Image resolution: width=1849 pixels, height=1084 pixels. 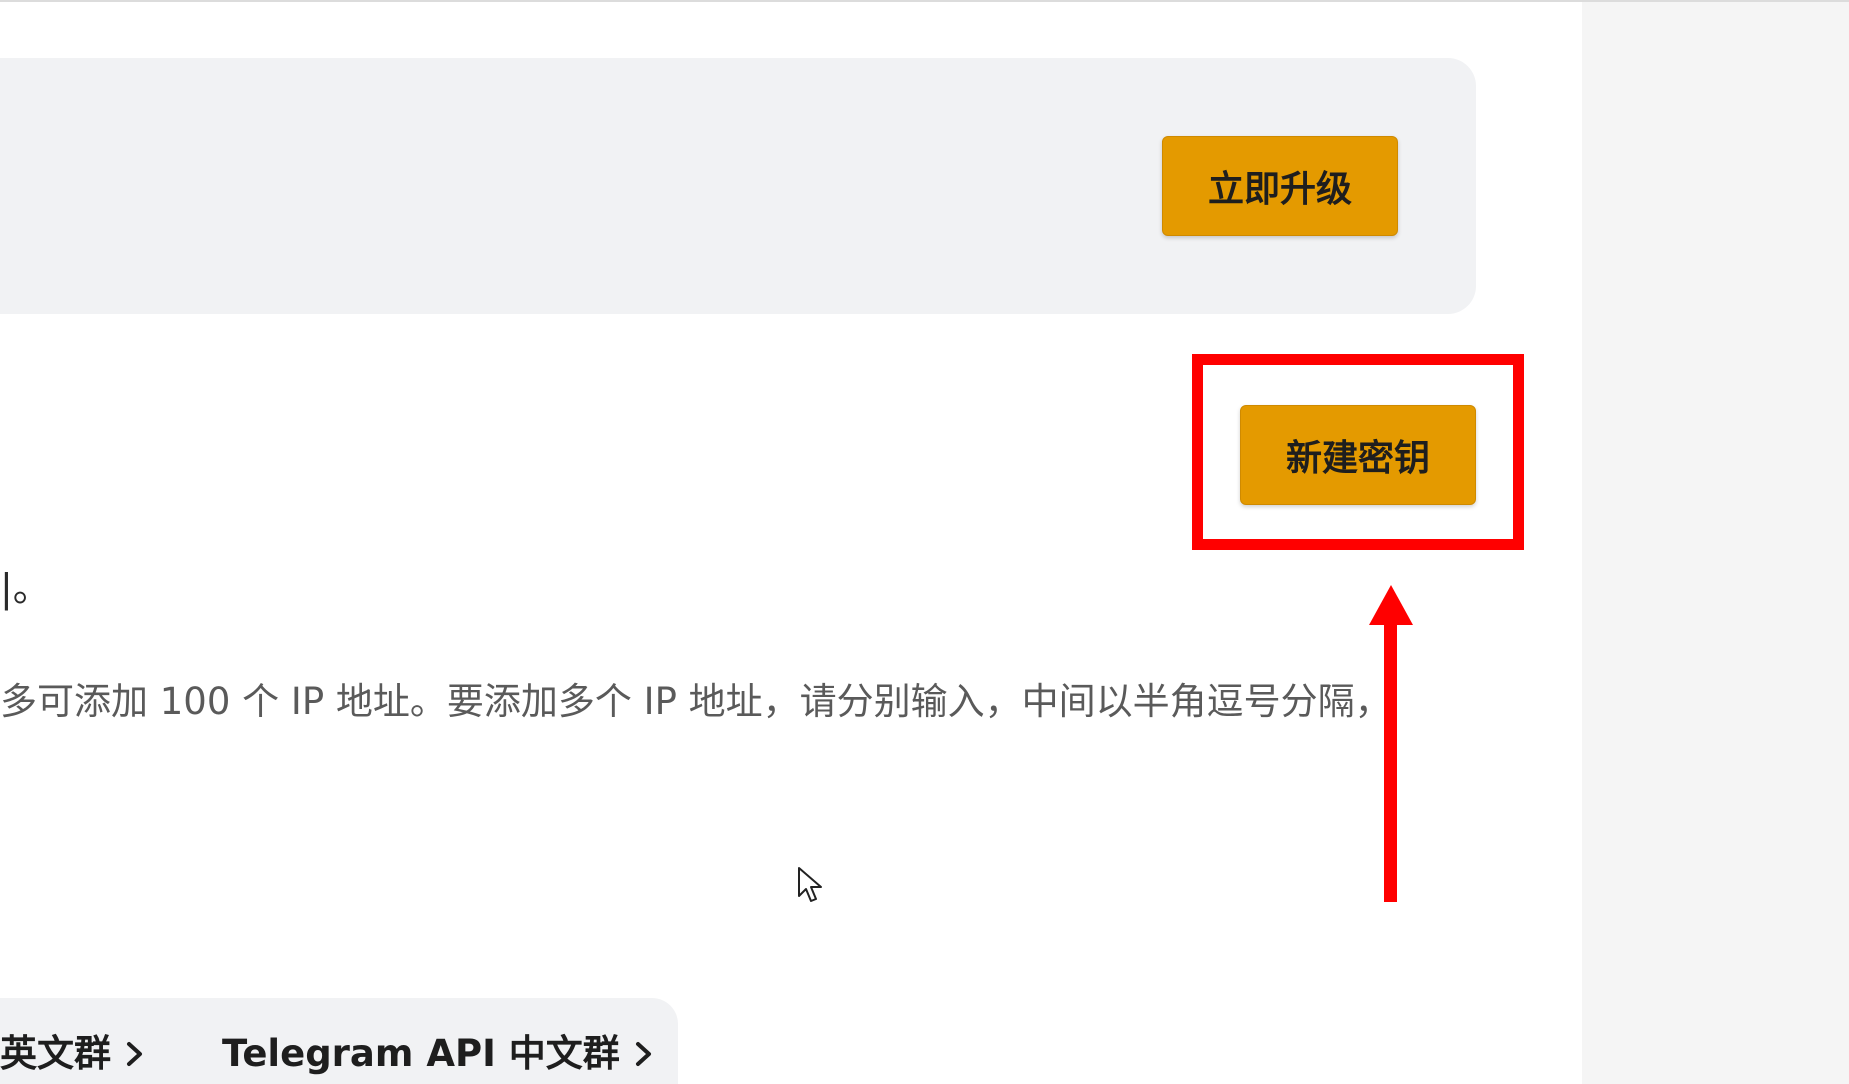 I want to click on annotation-arrow-shaft, so click(x=1390, y=761).